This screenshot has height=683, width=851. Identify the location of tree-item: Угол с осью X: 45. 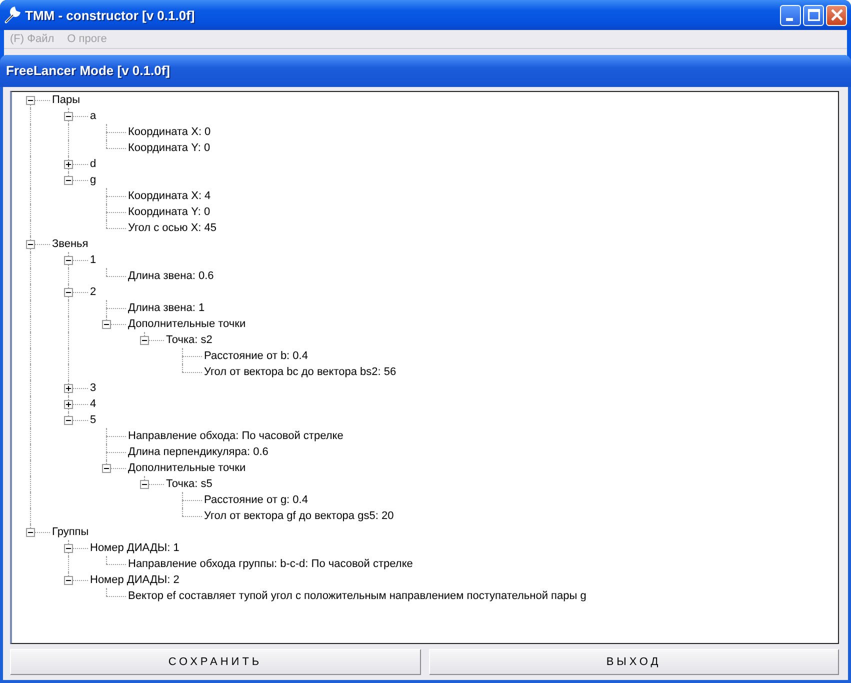
(171, 228).